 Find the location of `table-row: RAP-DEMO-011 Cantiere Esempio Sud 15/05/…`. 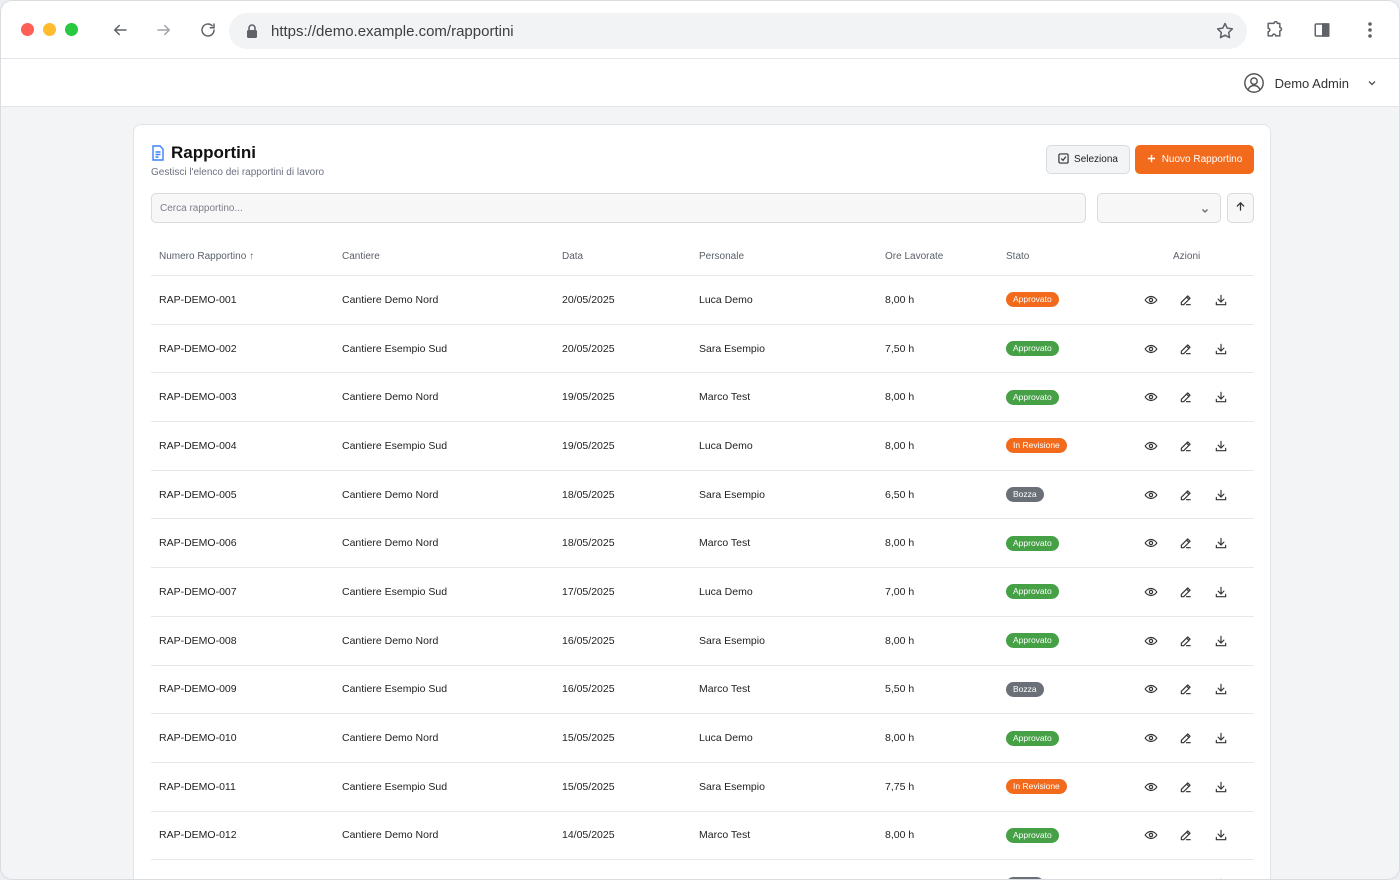

table-row: RAP-DEMO-011 Cantiere Esempio Sud 15/05/… is located at coordinates (702, 787).